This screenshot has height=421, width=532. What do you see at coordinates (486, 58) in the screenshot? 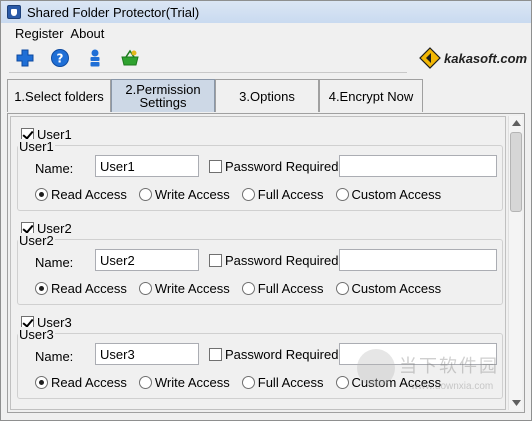
I see `brand-text: kakasoft.com` at bounding box center [486, 58].